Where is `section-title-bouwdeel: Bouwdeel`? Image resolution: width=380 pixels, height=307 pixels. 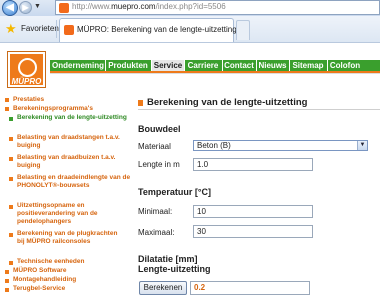 section-title-bouwdeel: Bouwdeel is located at coordinates (159, 129).